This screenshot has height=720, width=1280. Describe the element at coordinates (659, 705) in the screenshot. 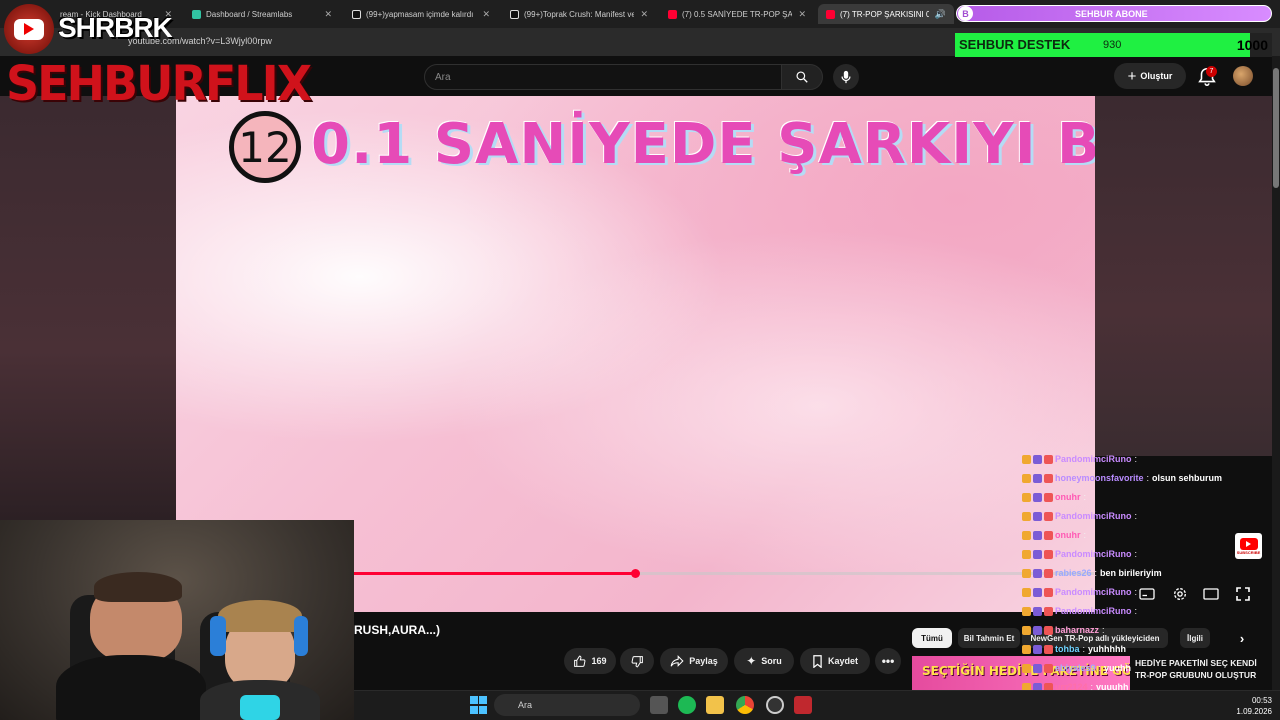

I see `task-view-icon` at that location.